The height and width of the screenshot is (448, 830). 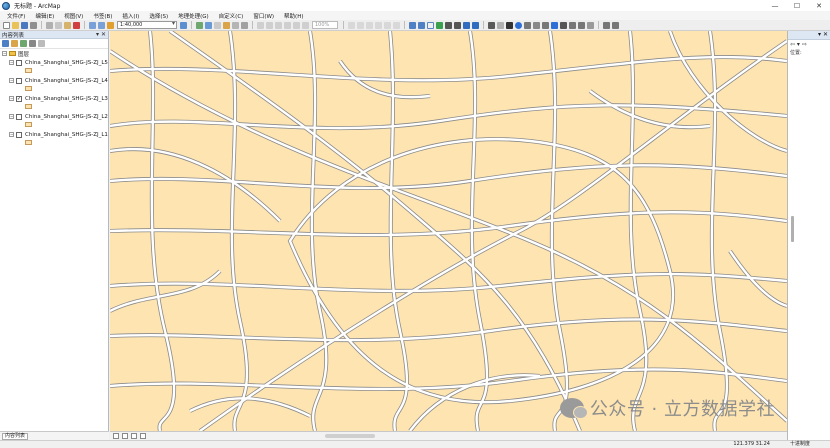 I want to click on menu-file: 文件(F), so click(x=16, y=16).